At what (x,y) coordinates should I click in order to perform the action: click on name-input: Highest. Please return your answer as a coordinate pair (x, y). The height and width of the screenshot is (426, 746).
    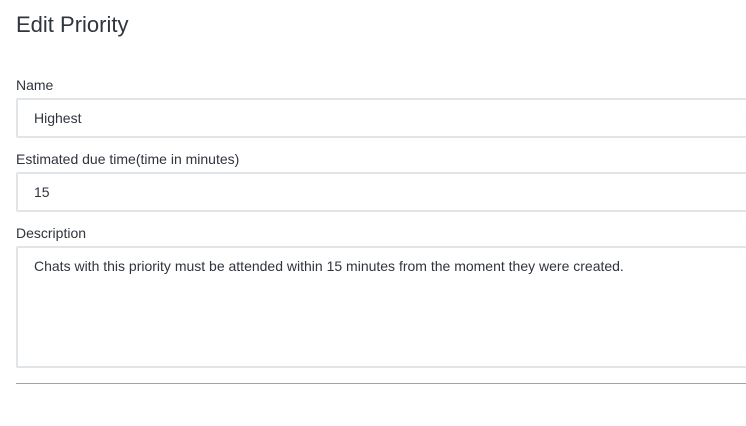
    Looking at the image, I should click on (381, 118).